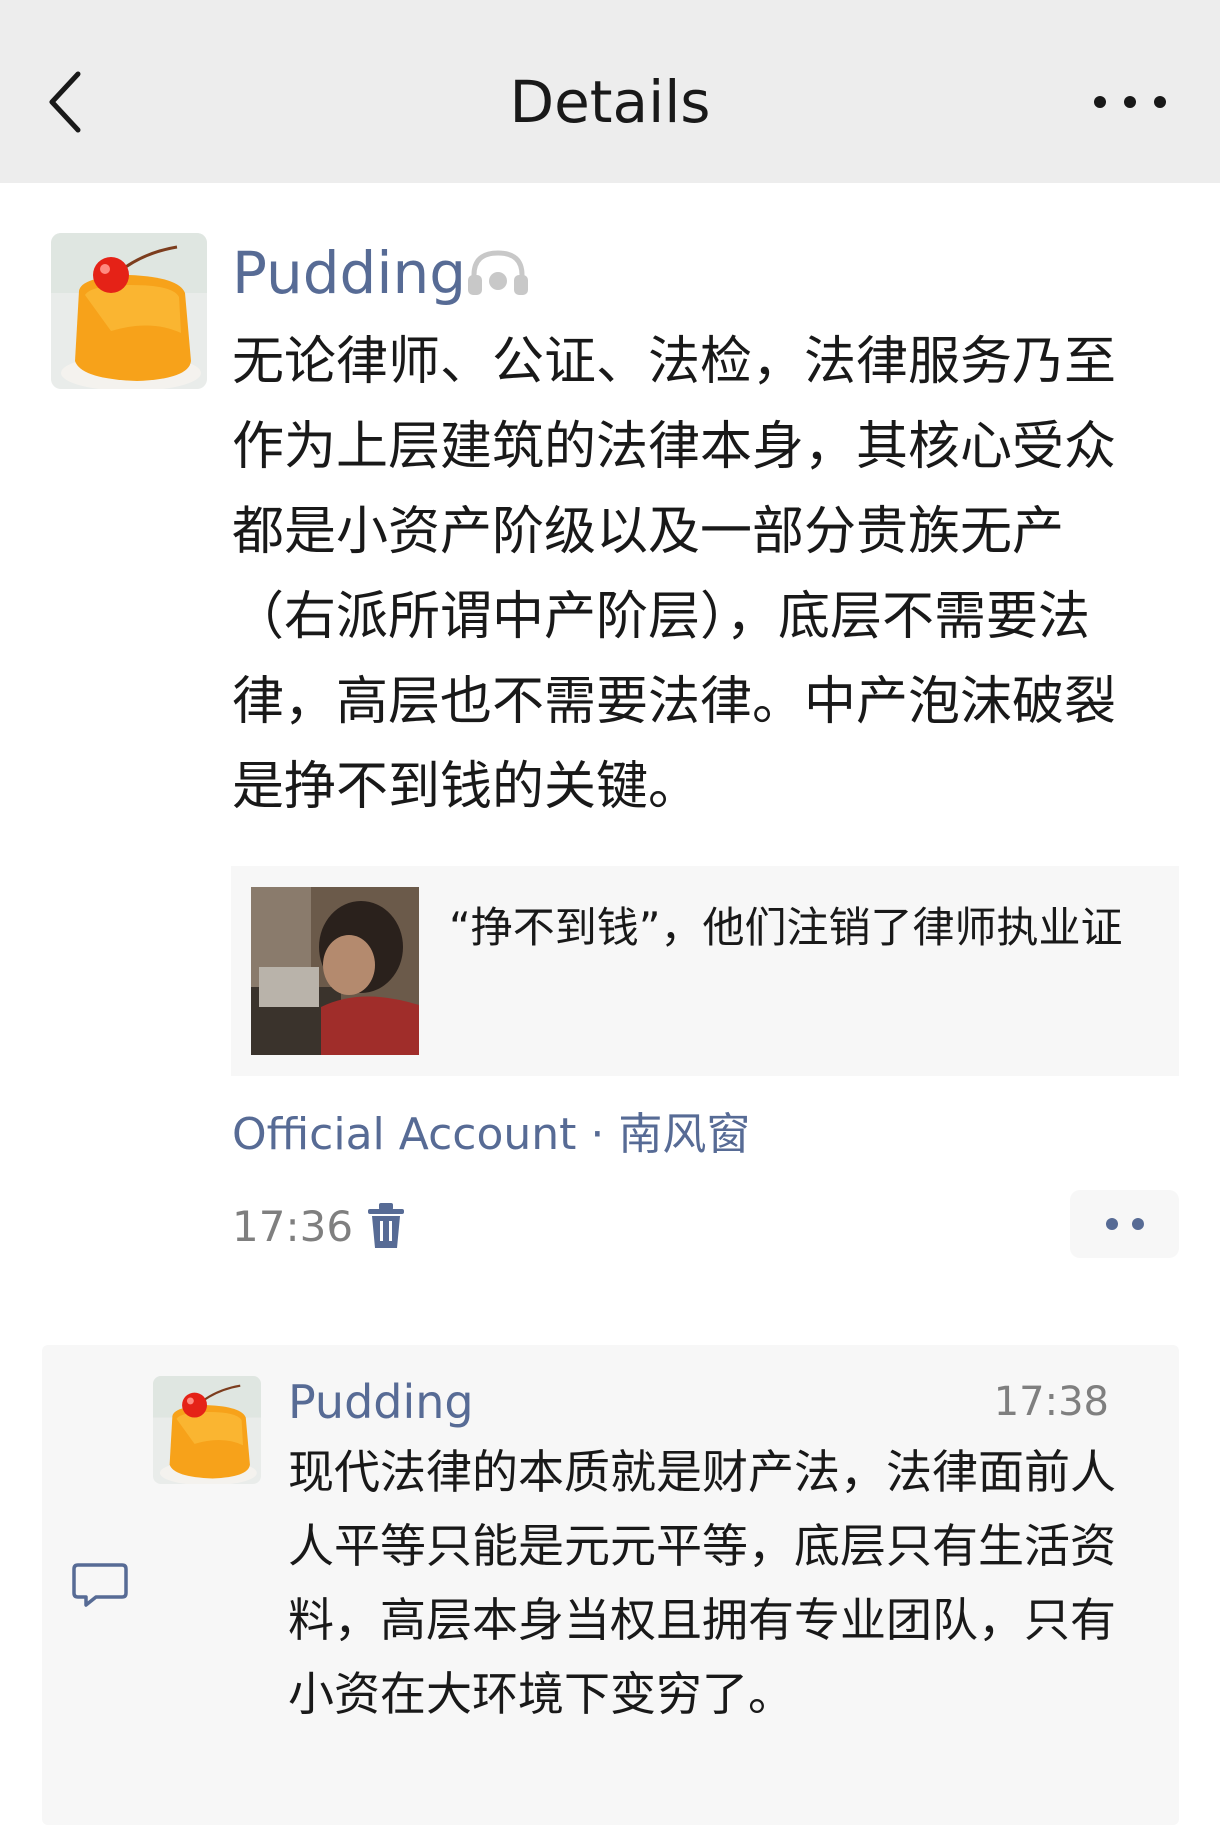  I want to click on post-timestamp: 17:36, so click(293, 1226).